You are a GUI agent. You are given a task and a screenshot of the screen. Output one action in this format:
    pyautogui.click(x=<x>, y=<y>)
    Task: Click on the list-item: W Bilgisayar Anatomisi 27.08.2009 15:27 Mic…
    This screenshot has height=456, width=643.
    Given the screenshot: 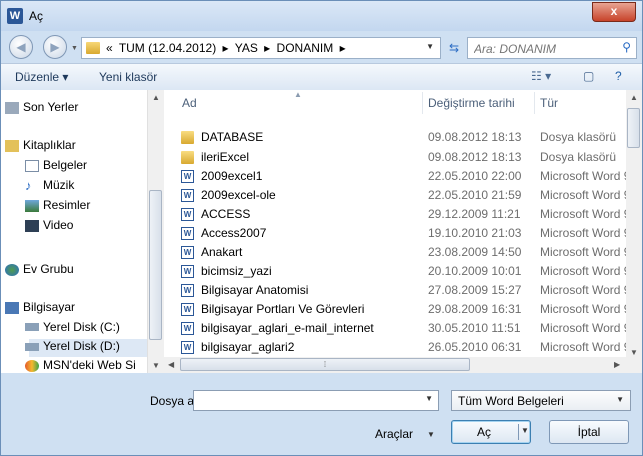 What is the action you would take?
    pyautogui.click(x=397, y=290)
    